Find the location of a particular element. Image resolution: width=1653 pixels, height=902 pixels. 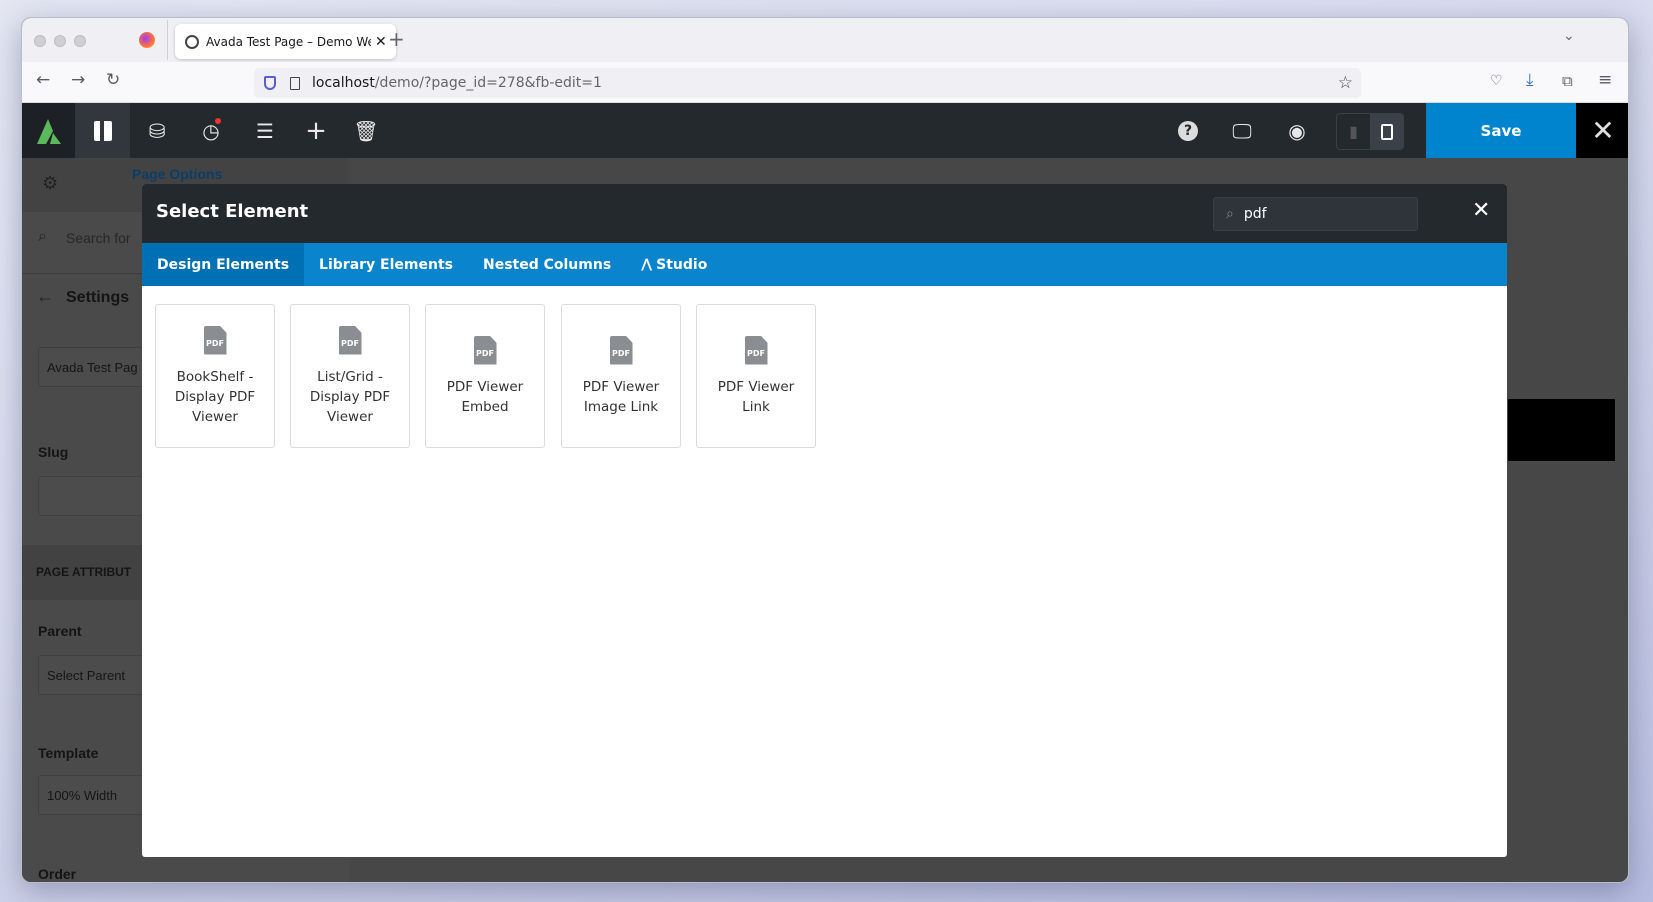

section-title: PAGE ATTRIBUT is located at coordinates (84, 572).